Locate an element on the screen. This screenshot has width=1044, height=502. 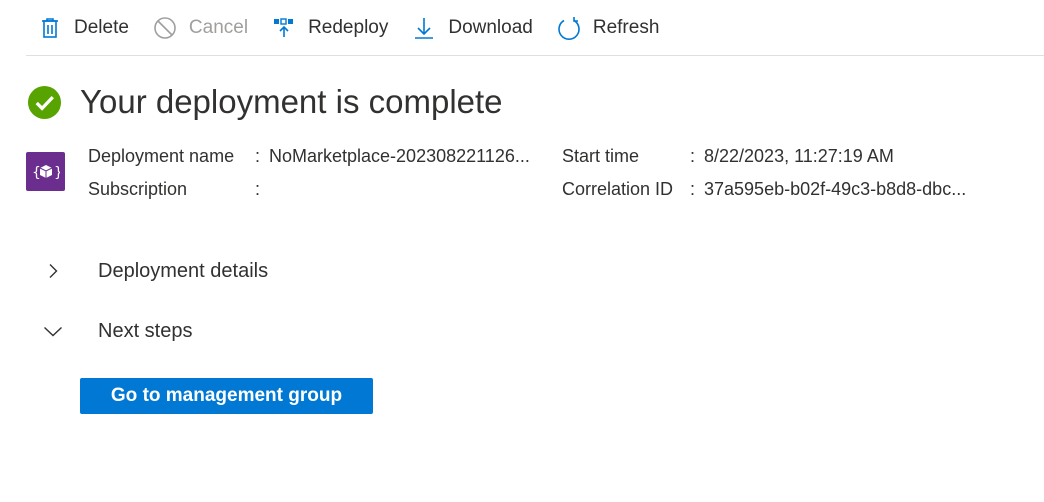
refresh-label: Refresh is located at coordinates (626, 27).